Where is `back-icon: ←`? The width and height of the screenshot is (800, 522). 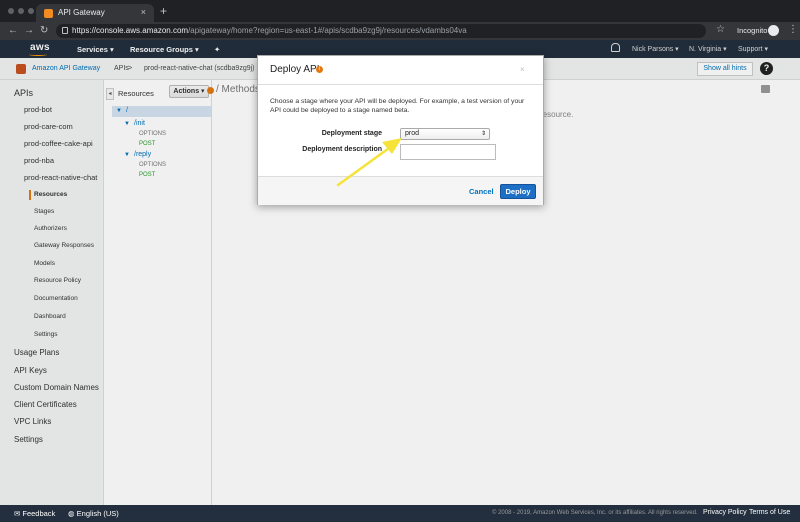
back-icon: ← is located at coordinates (13, 31).